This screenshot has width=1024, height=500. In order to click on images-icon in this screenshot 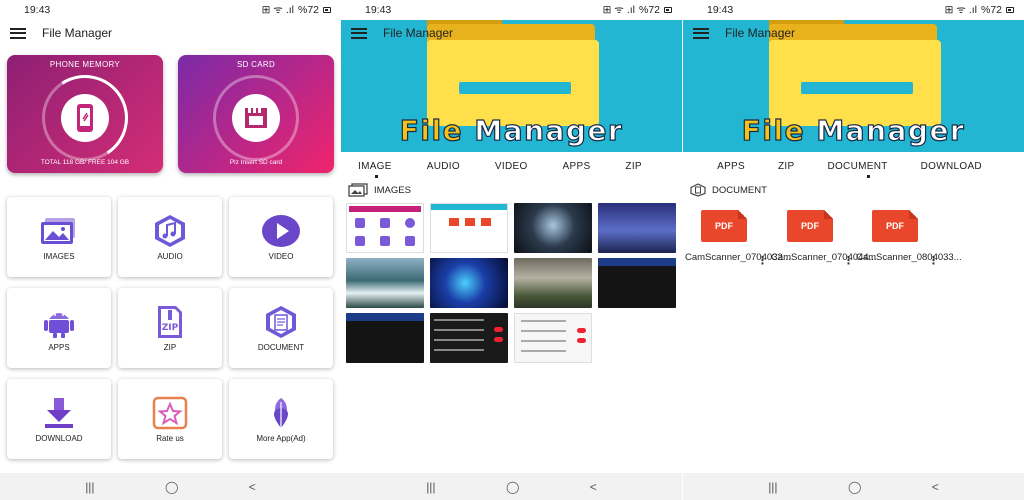, I will do `click(59, 231)`.